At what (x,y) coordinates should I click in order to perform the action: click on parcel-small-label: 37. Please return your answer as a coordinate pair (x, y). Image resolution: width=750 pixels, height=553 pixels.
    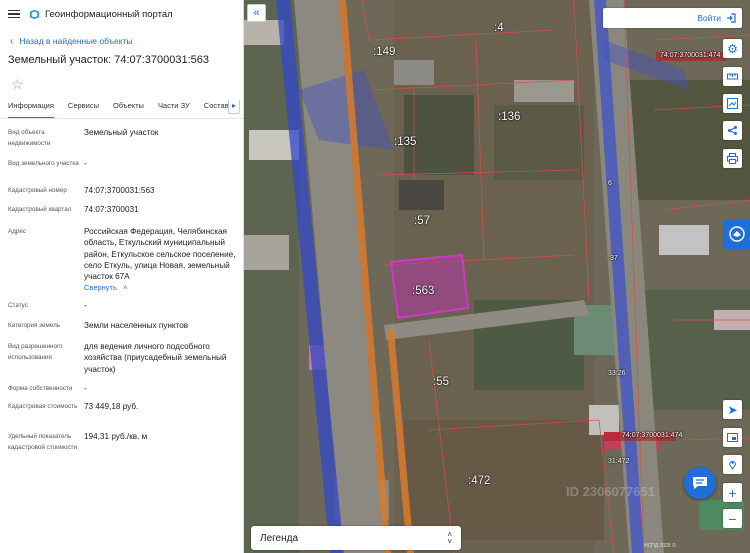
    Looking at the image, I should click on (614, 258).